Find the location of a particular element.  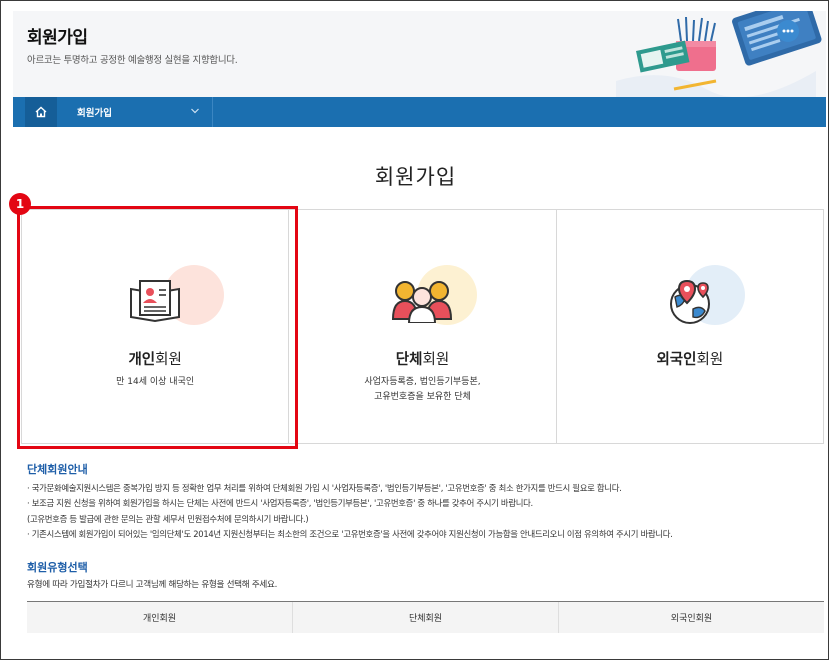

page-header: 회원가입 아르코는 투명하고 공정한 예술행정 실현을 지향합니다. is located at coordinates (419, 54).